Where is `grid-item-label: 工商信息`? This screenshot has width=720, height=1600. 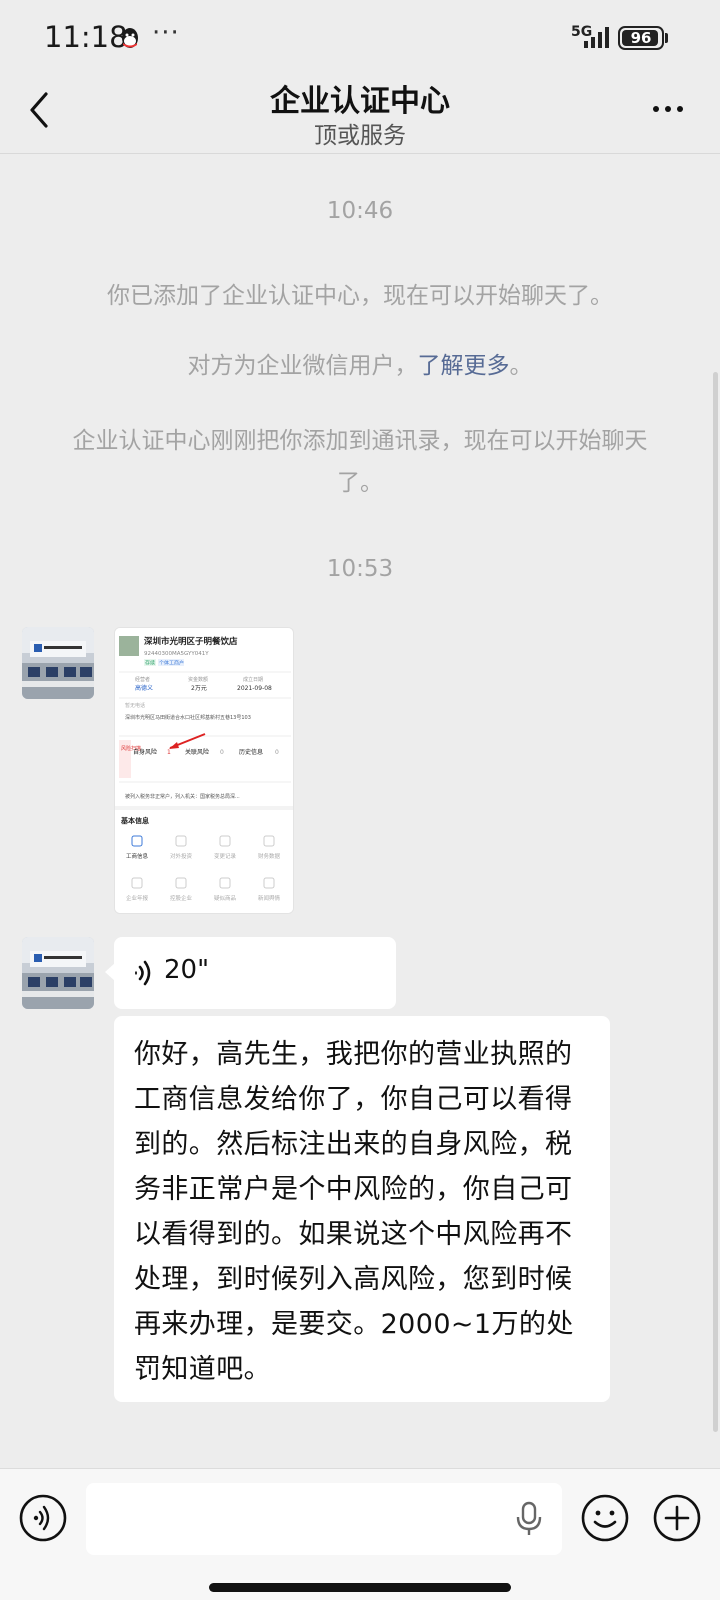
grid-item-label: 工商信息 is located at coordinates (137, 856).